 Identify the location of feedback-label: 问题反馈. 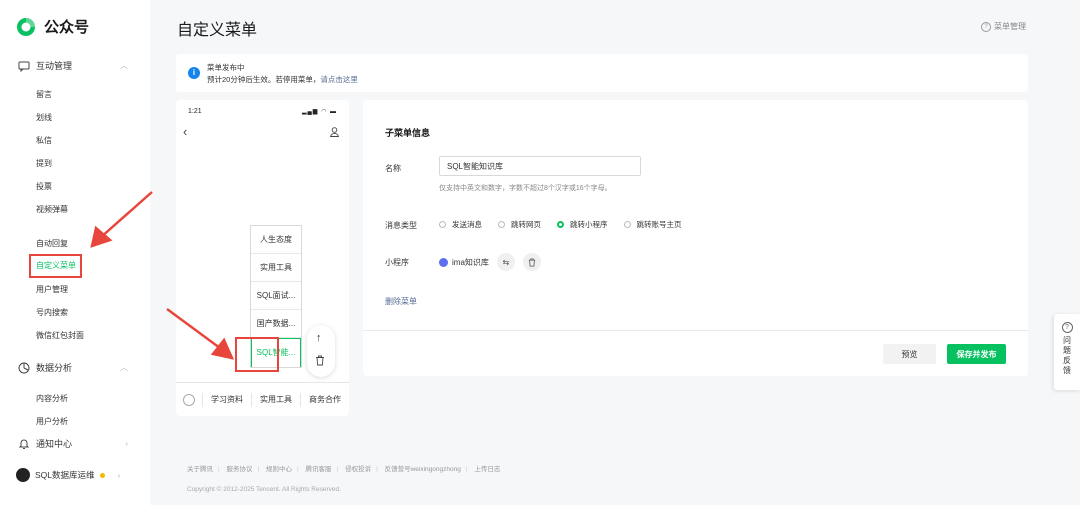
(1067, 355).